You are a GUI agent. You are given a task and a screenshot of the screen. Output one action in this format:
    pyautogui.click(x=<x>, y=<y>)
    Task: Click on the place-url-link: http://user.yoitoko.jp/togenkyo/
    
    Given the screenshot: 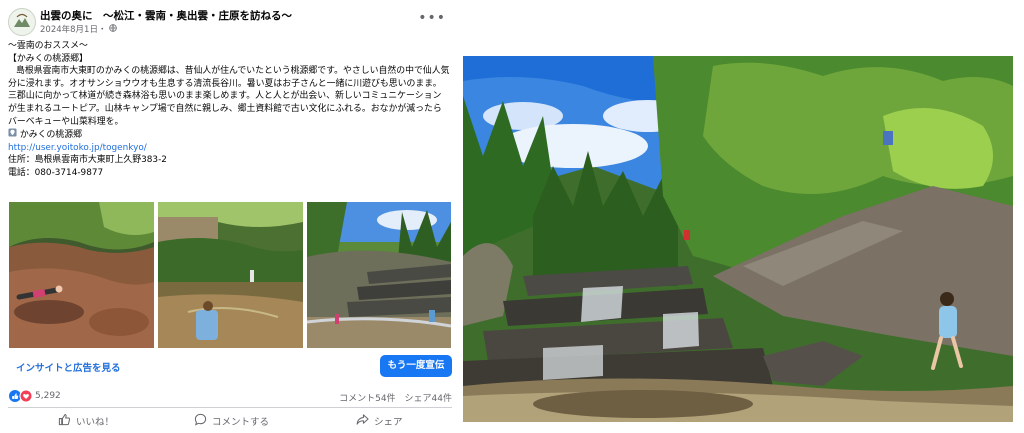 What is the action you would take?
    pyautogui.click(x=77, y=148)
    